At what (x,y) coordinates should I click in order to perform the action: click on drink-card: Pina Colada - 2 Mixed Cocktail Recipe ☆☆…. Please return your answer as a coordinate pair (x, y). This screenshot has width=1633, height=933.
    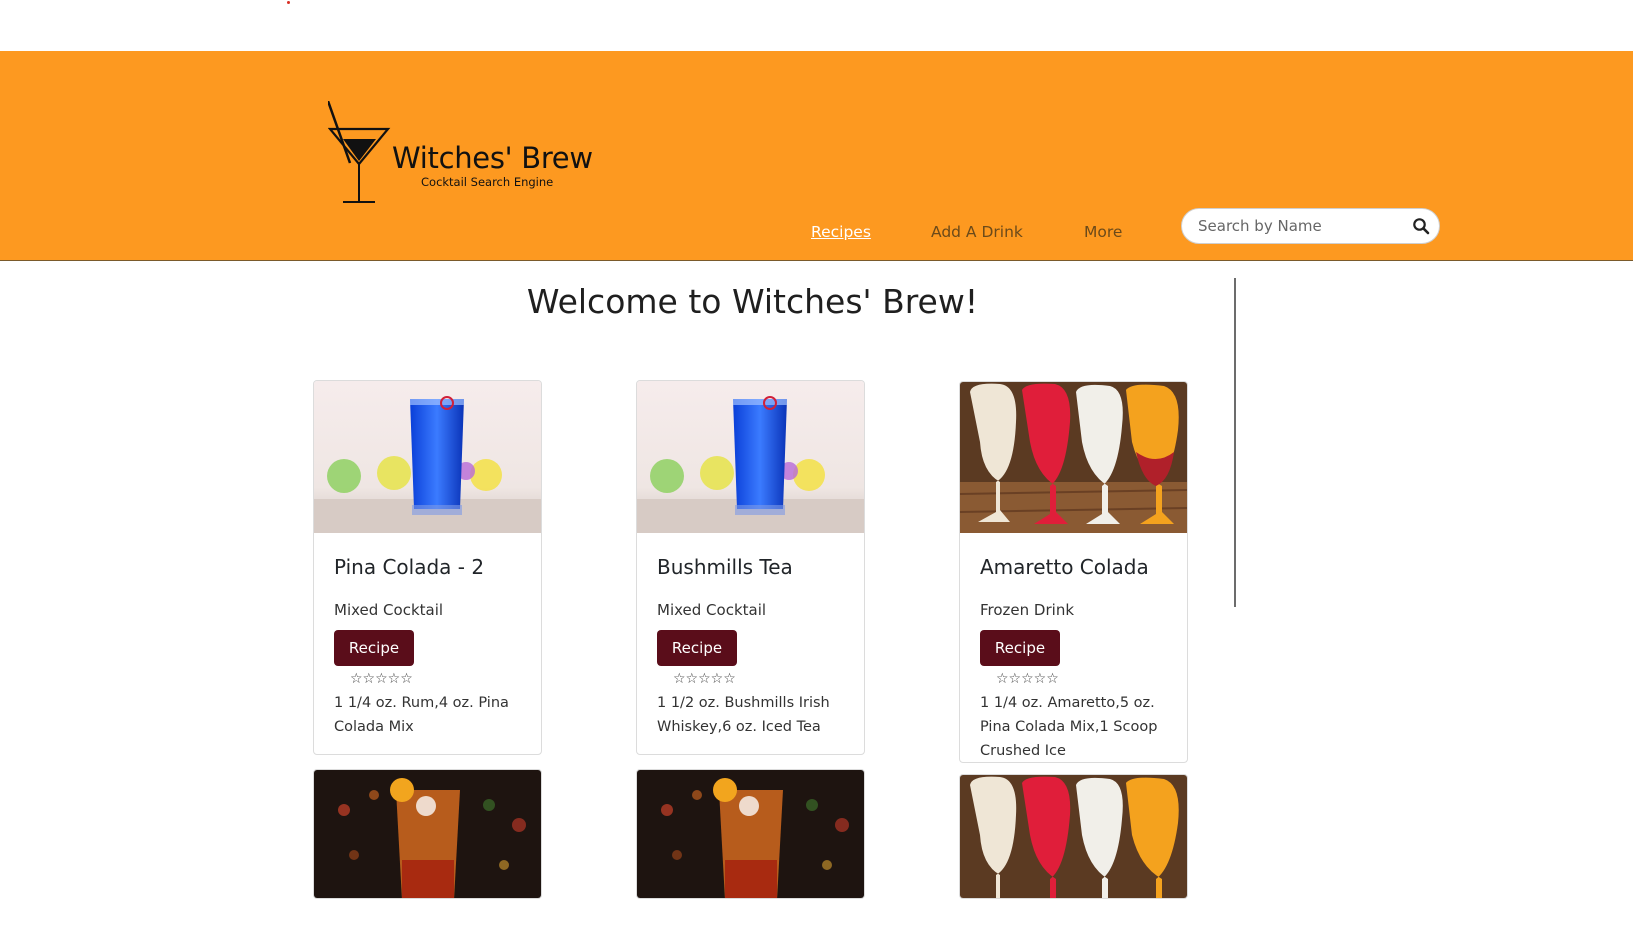
    Looking at the image, I should click on (427, 567).